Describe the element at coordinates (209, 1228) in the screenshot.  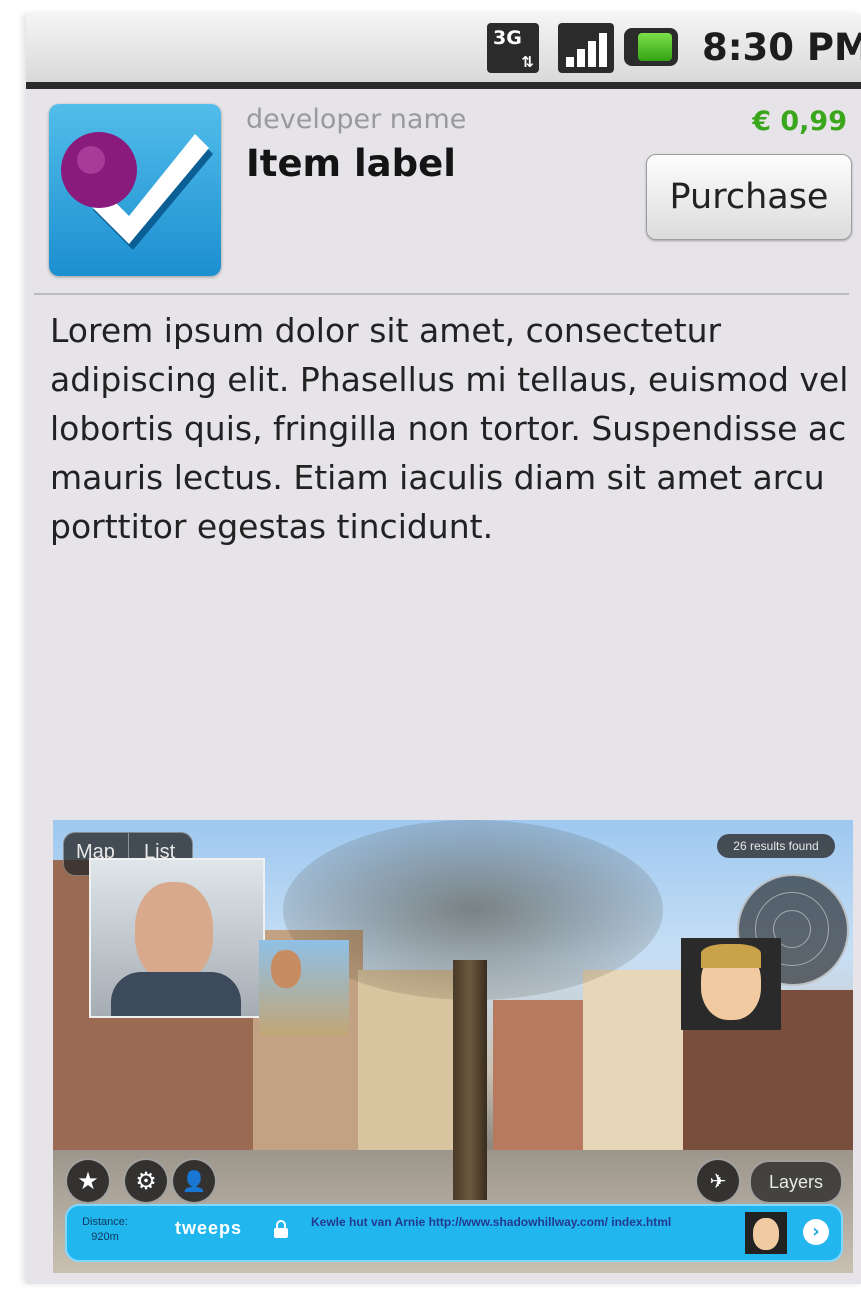
I see `tweeps-logo: tweeps` at that location.